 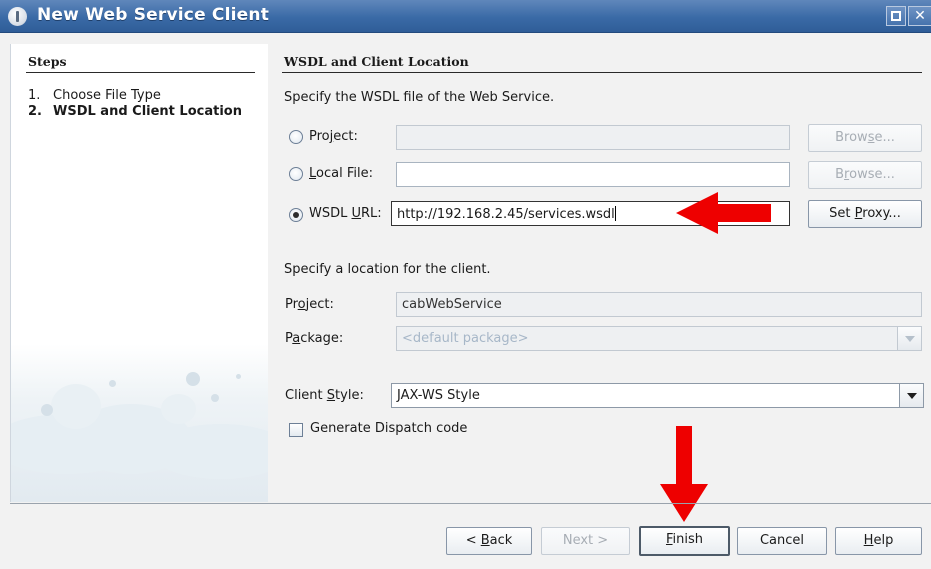 What do you see at coordinates (438, 395) in the screenshot?
I see `client-style-value: JAX-WS Style` at bounding box center [438, 395].